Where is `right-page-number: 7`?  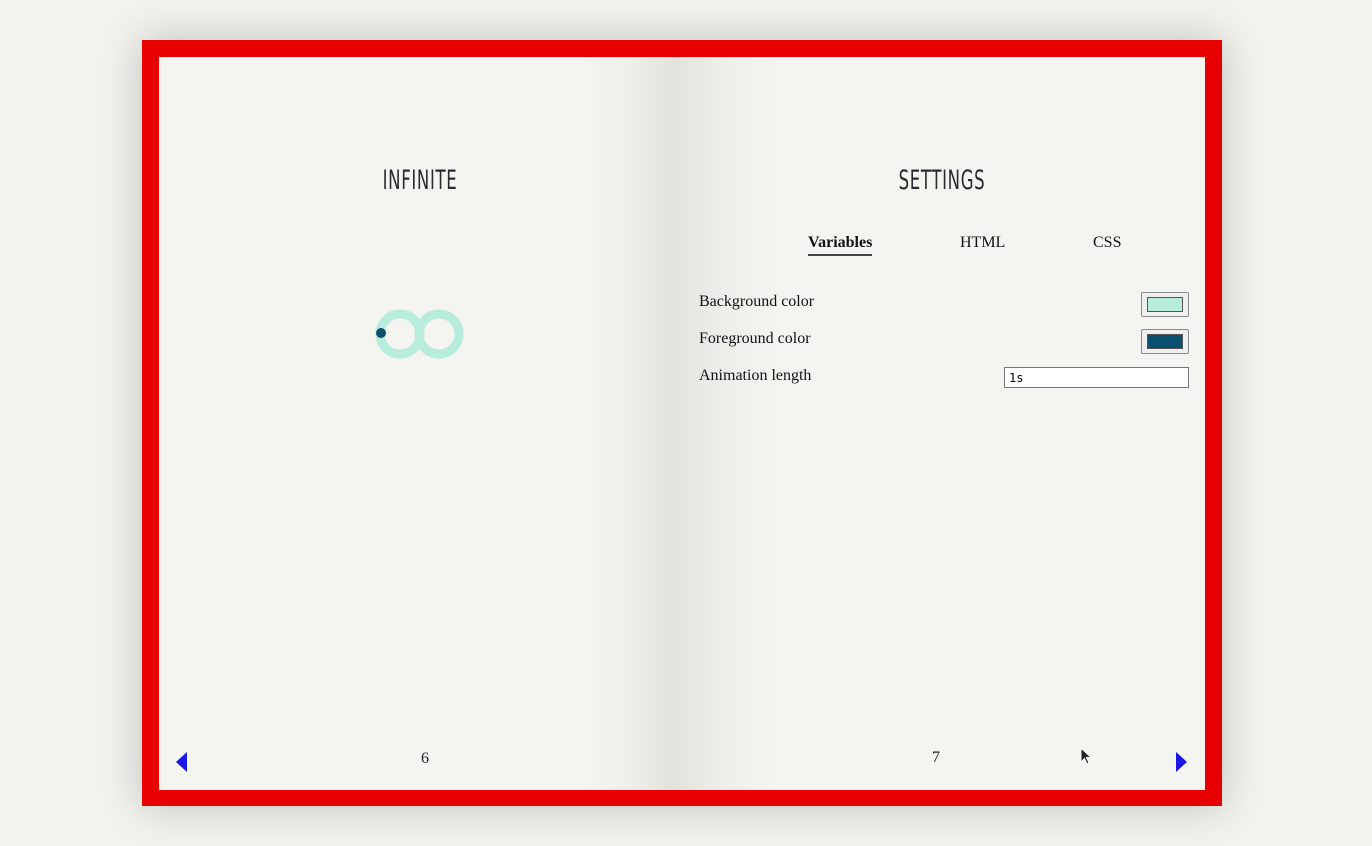 right-page-number: 7 is located at coordinates (936, 757).